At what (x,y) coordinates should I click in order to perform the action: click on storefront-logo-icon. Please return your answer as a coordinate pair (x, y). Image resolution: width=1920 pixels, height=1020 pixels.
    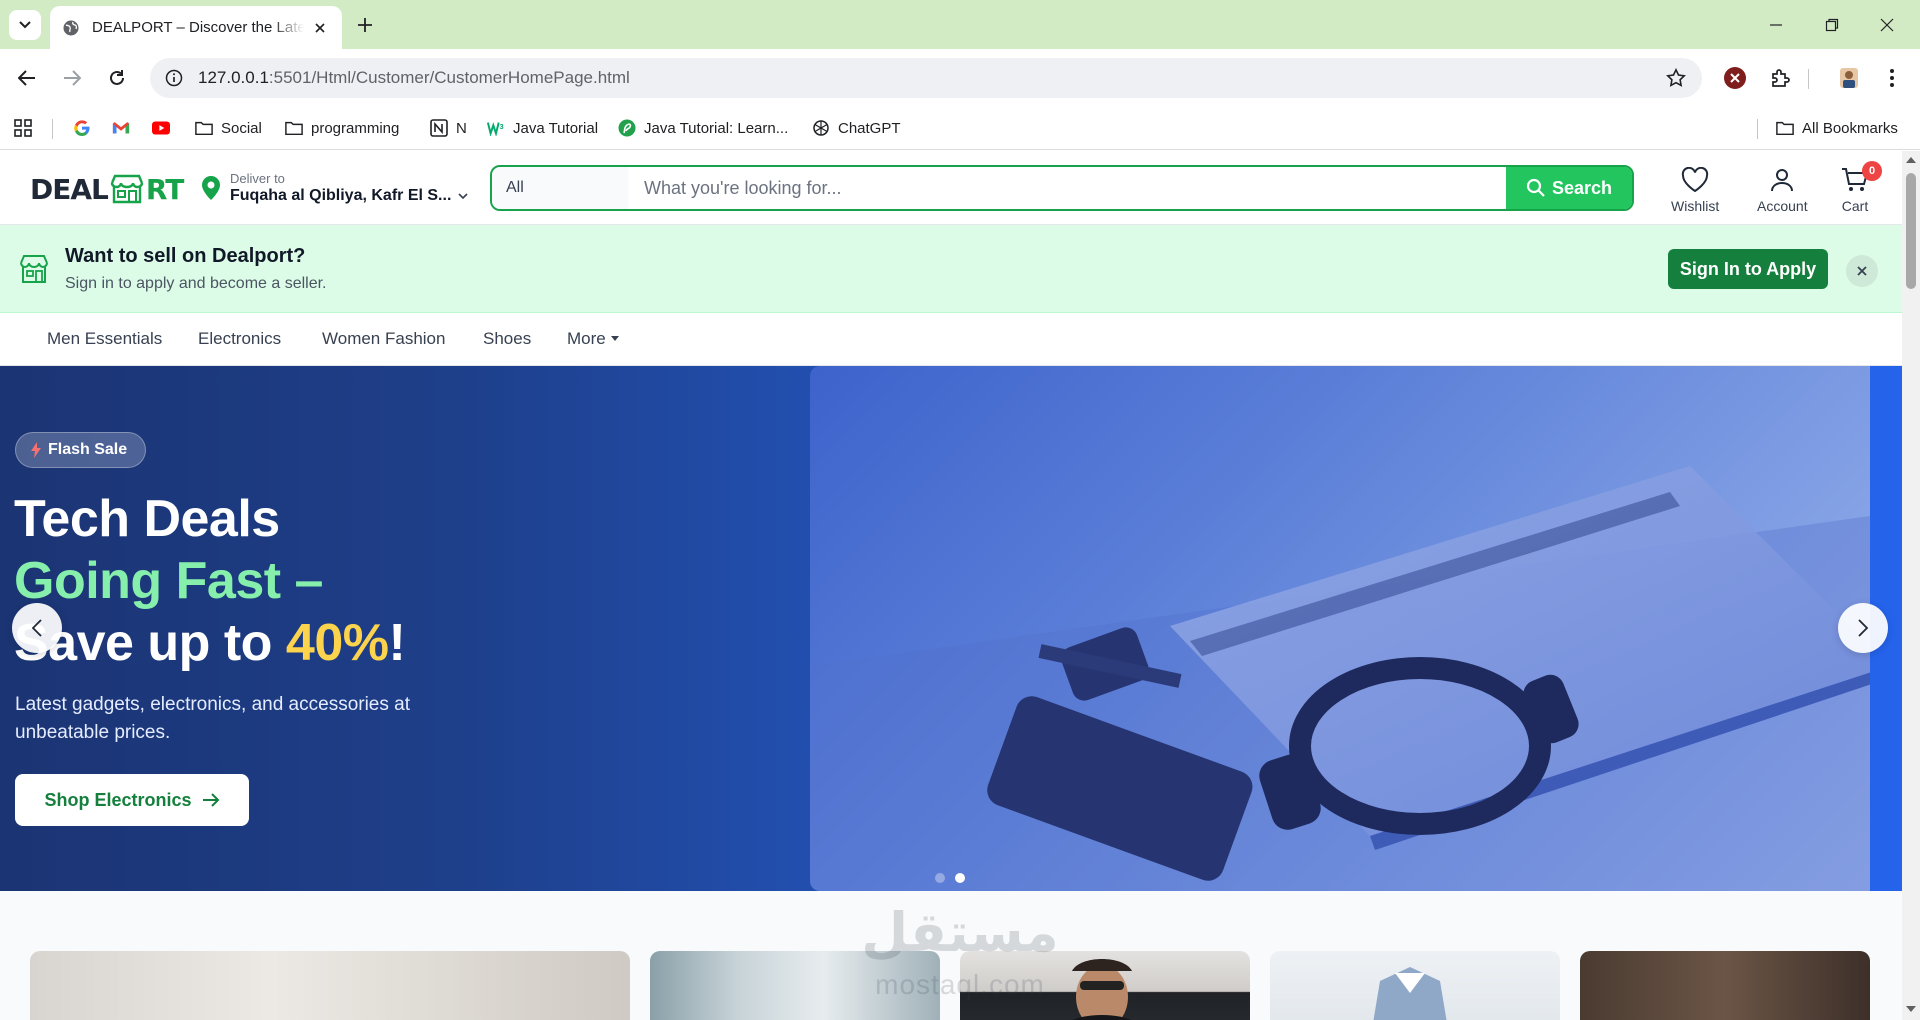
    Looking at the image, I should click on (127, 189).